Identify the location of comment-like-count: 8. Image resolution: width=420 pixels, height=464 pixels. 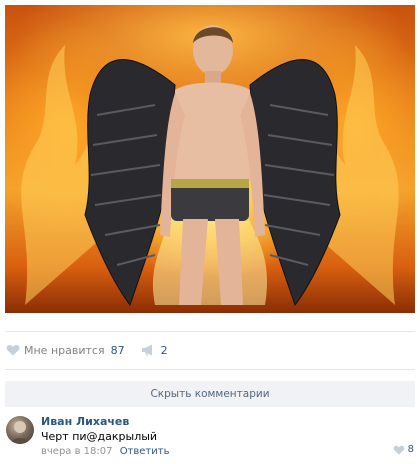
(410, 449).